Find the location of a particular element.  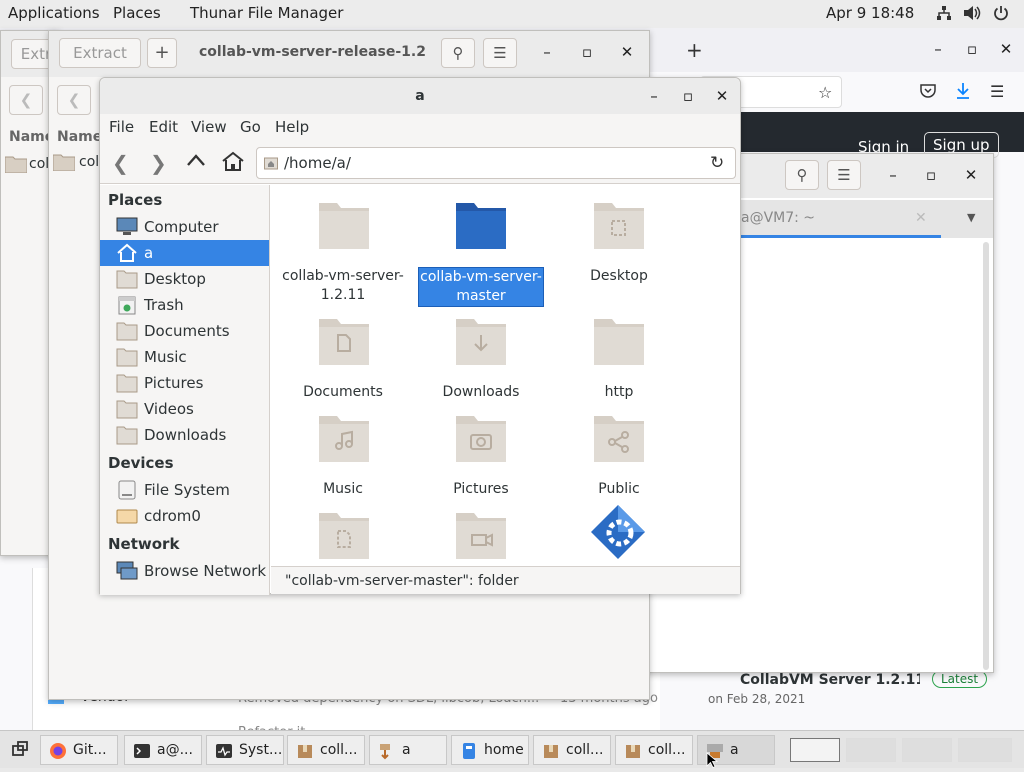

hamburger-menu-icon: ☰ is located at coordinates (997, 91).